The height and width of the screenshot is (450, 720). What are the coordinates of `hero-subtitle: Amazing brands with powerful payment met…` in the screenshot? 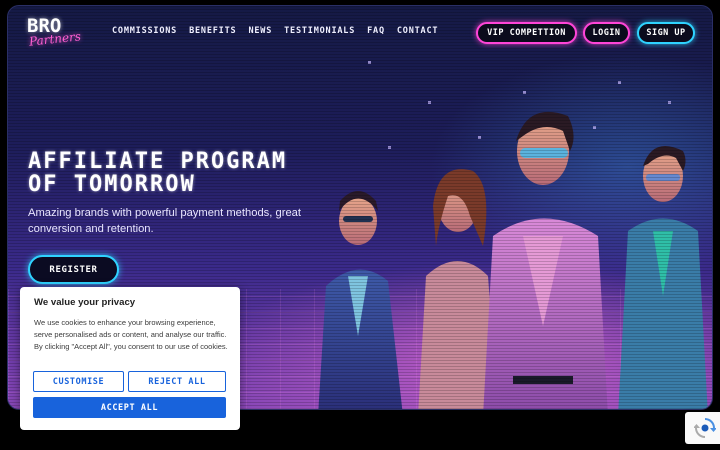 It's located at (164, 221).